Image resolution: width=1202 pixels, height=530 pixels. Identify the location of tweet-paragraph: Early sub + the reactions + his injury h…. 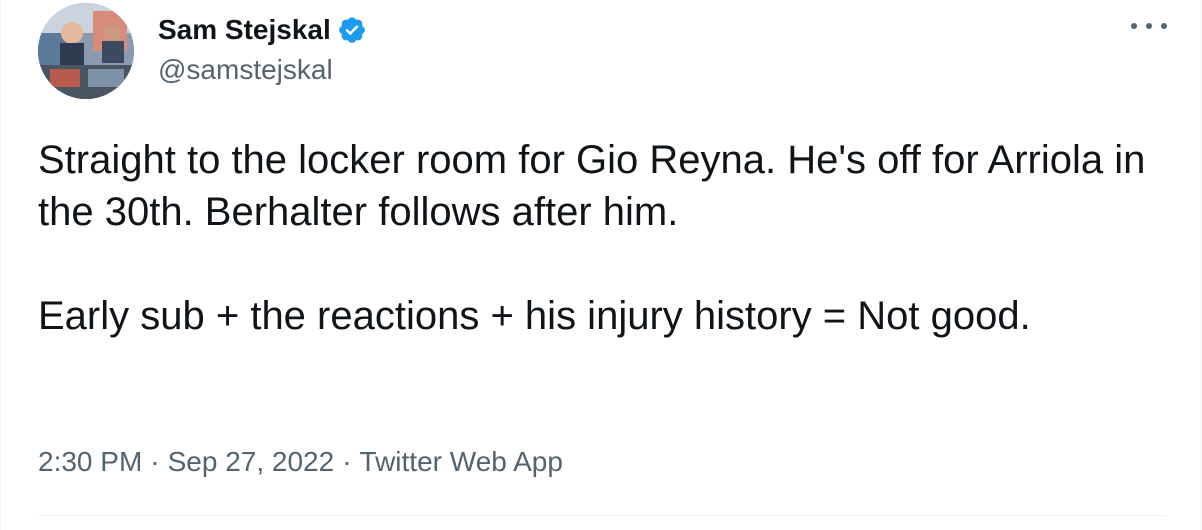
(534, 316).